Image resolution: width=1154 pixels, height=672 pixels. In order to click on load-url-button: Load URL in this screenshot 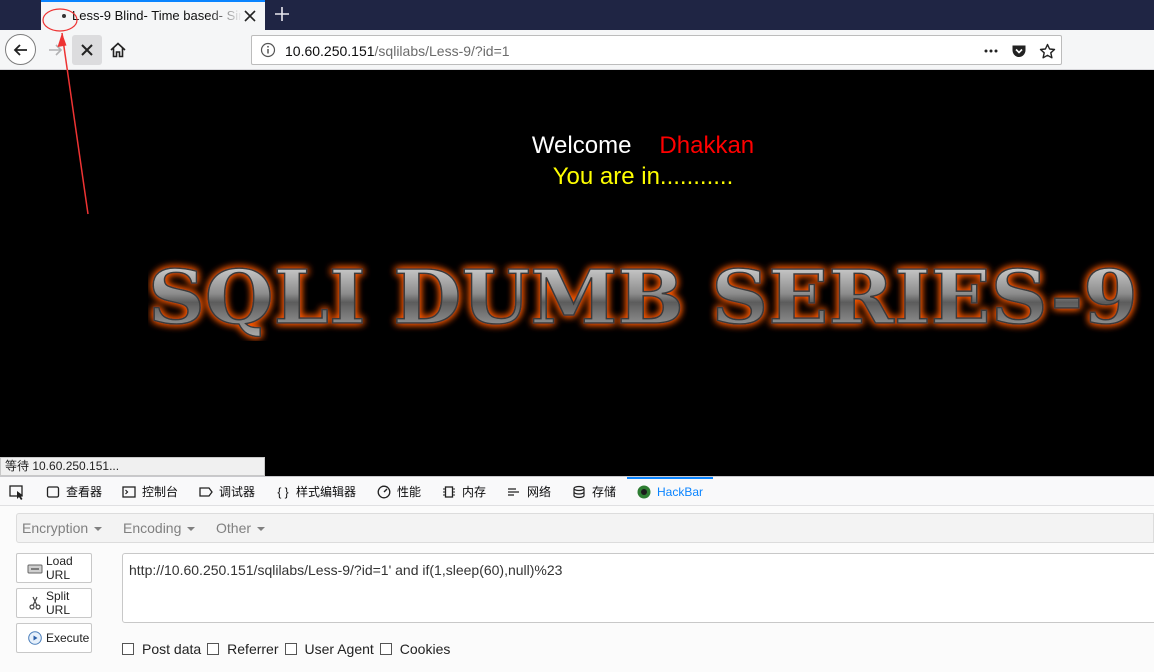, I will do `click(54, 568)`.